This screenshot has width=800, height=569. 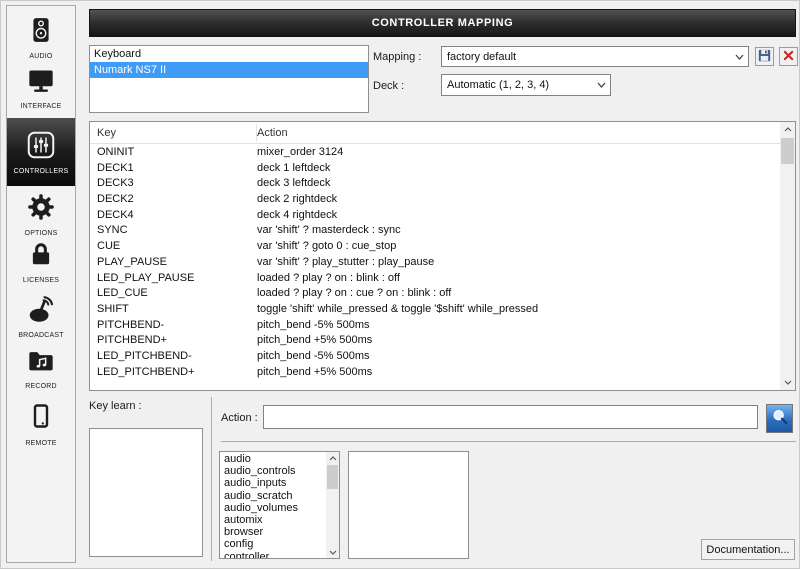 I want to click on table-row: LED_PITCHBEND- pitch_bend -5% 500ms, so click(x=435, y=357).